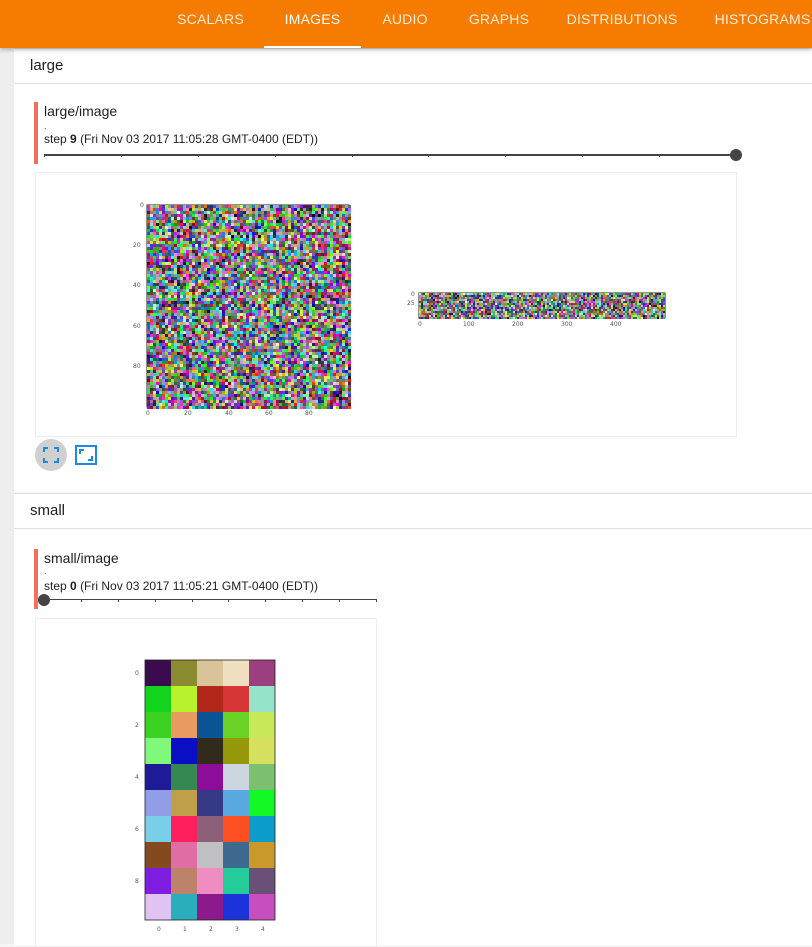  Describe the element at coordinates (137, 881) in the screenshot. I see `y-tick-label: 8` at that location.